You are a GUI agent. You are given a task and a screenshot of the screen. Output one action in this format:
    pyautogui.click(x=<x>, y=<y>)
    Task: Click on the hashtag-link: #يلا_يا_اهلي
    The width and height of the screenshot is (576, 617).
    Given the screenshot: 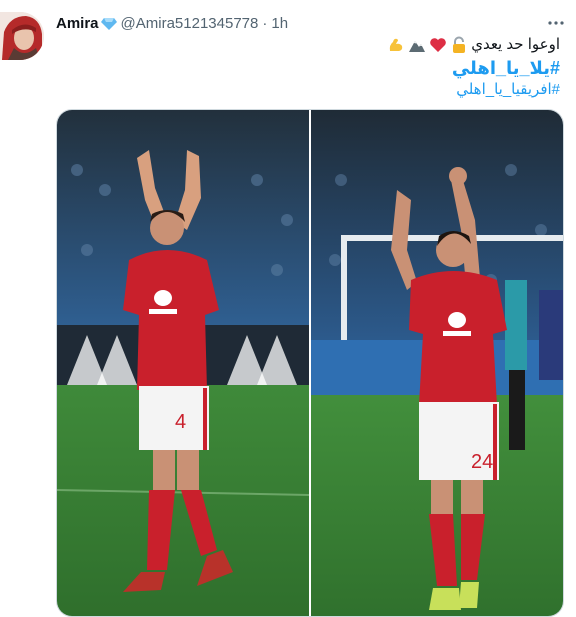 What is the action you would take?
    pyautogui.click(x=310, y=68)
    